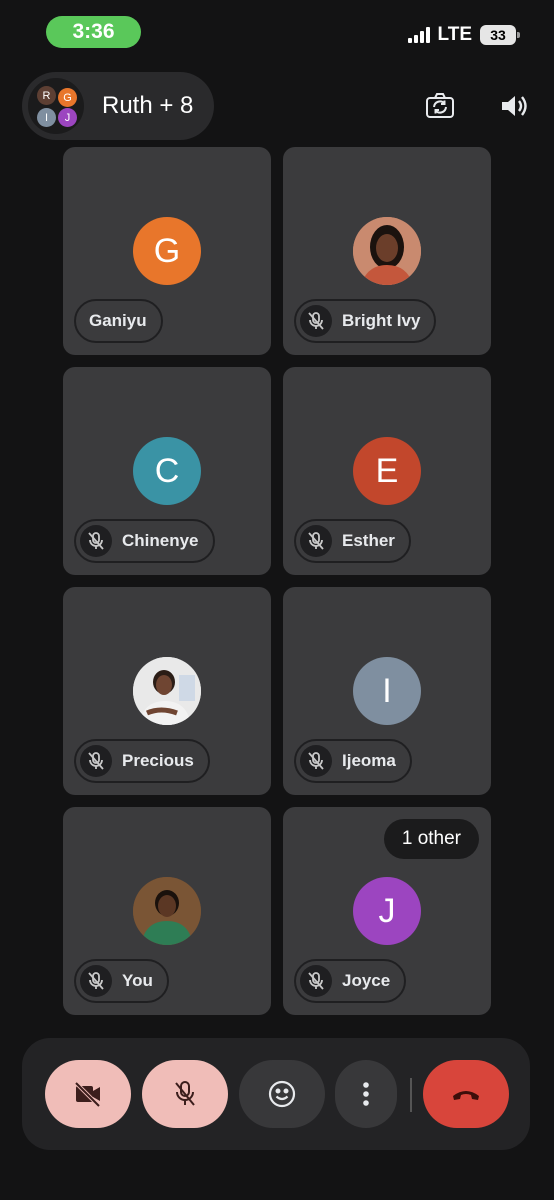  I want to click on participant-name-pill: You, so click(121, 981).